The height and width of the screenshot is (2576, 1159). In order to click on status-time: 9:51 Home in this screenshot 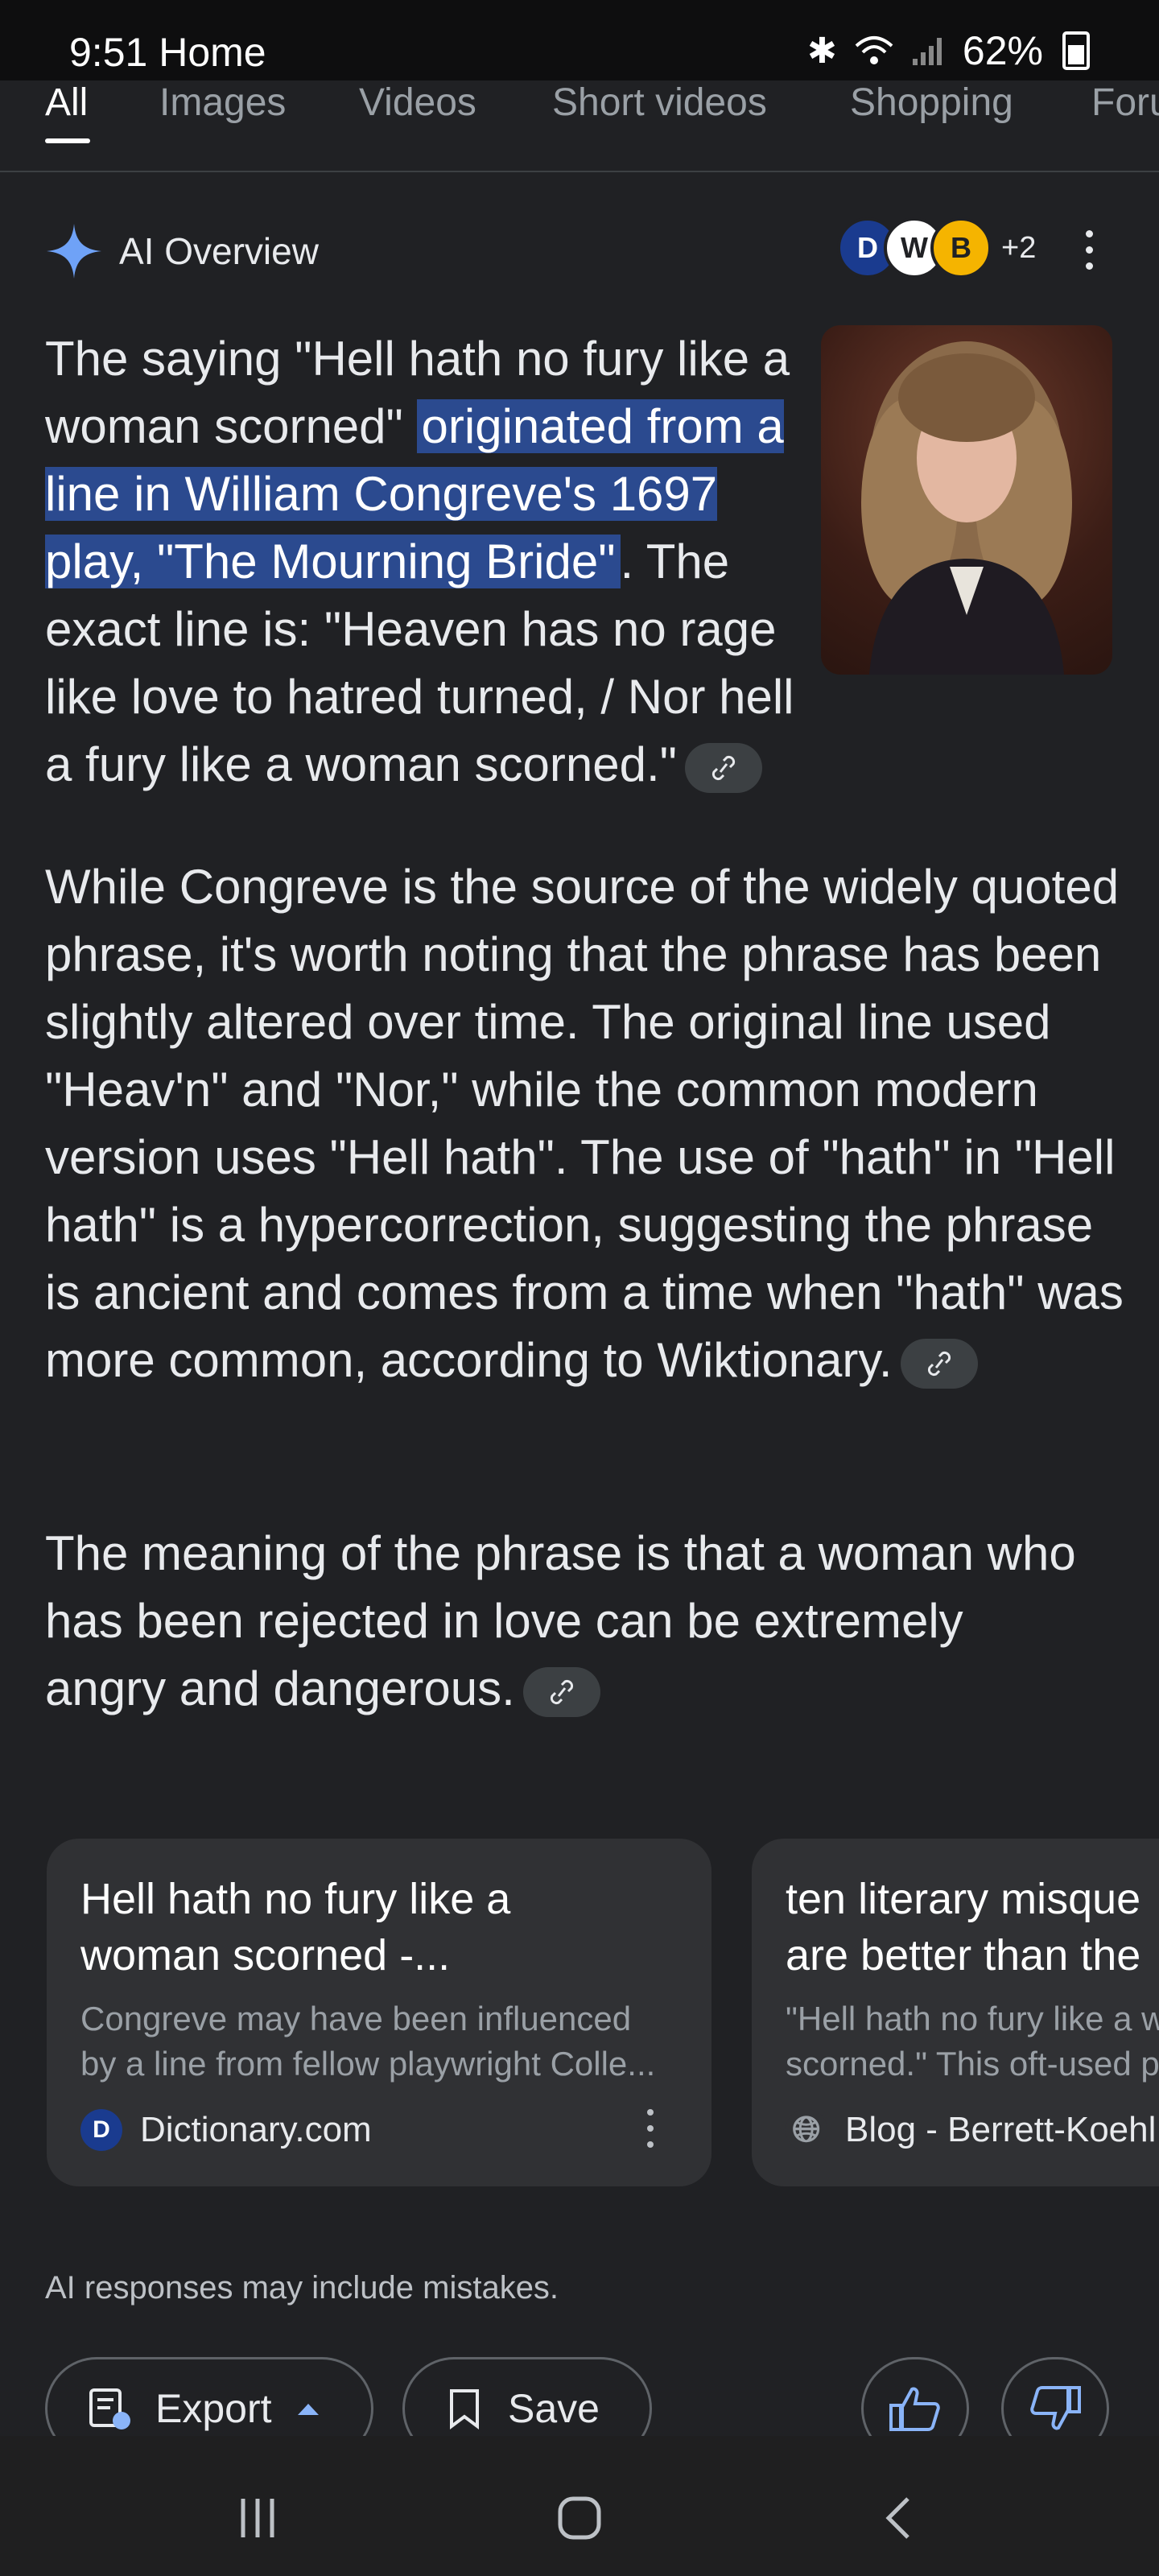, I will do `click(167, 53)`.